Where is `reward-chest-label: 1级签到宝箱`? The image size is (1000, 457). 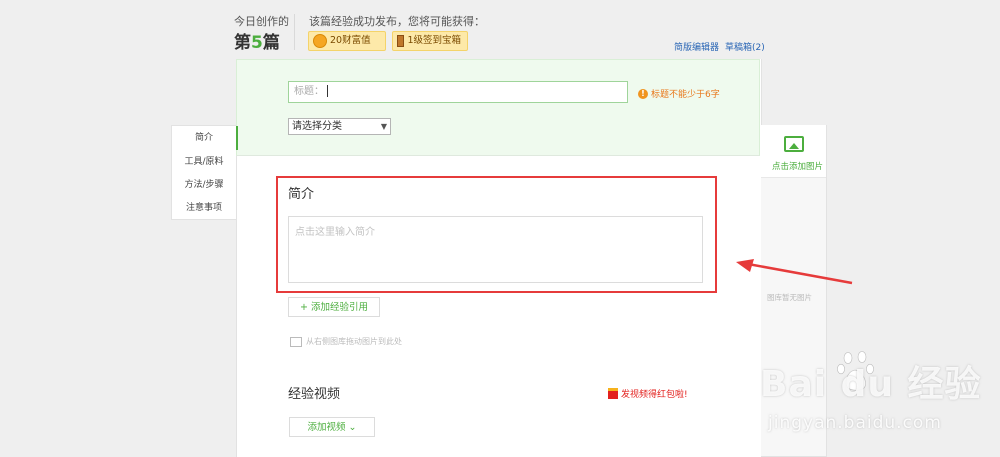
reward-chest-label: 1级签到宝箱 is located at coordinates (434, 40).